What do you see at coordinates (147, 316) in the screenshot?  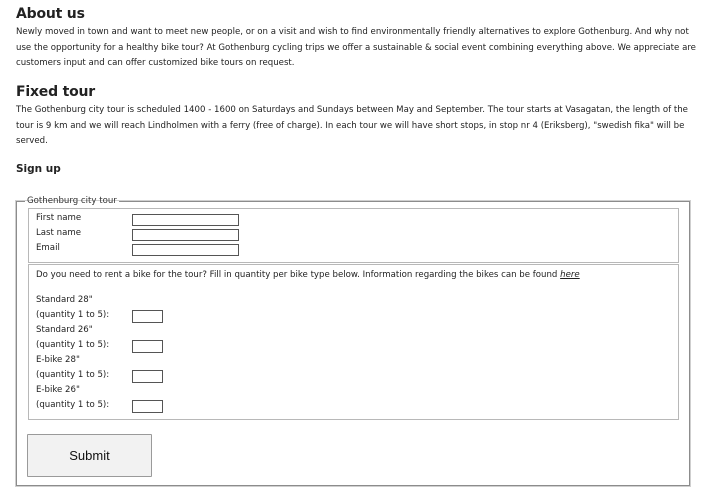 I see `standard-28-quantity-input` at bounding box center [147, 316].